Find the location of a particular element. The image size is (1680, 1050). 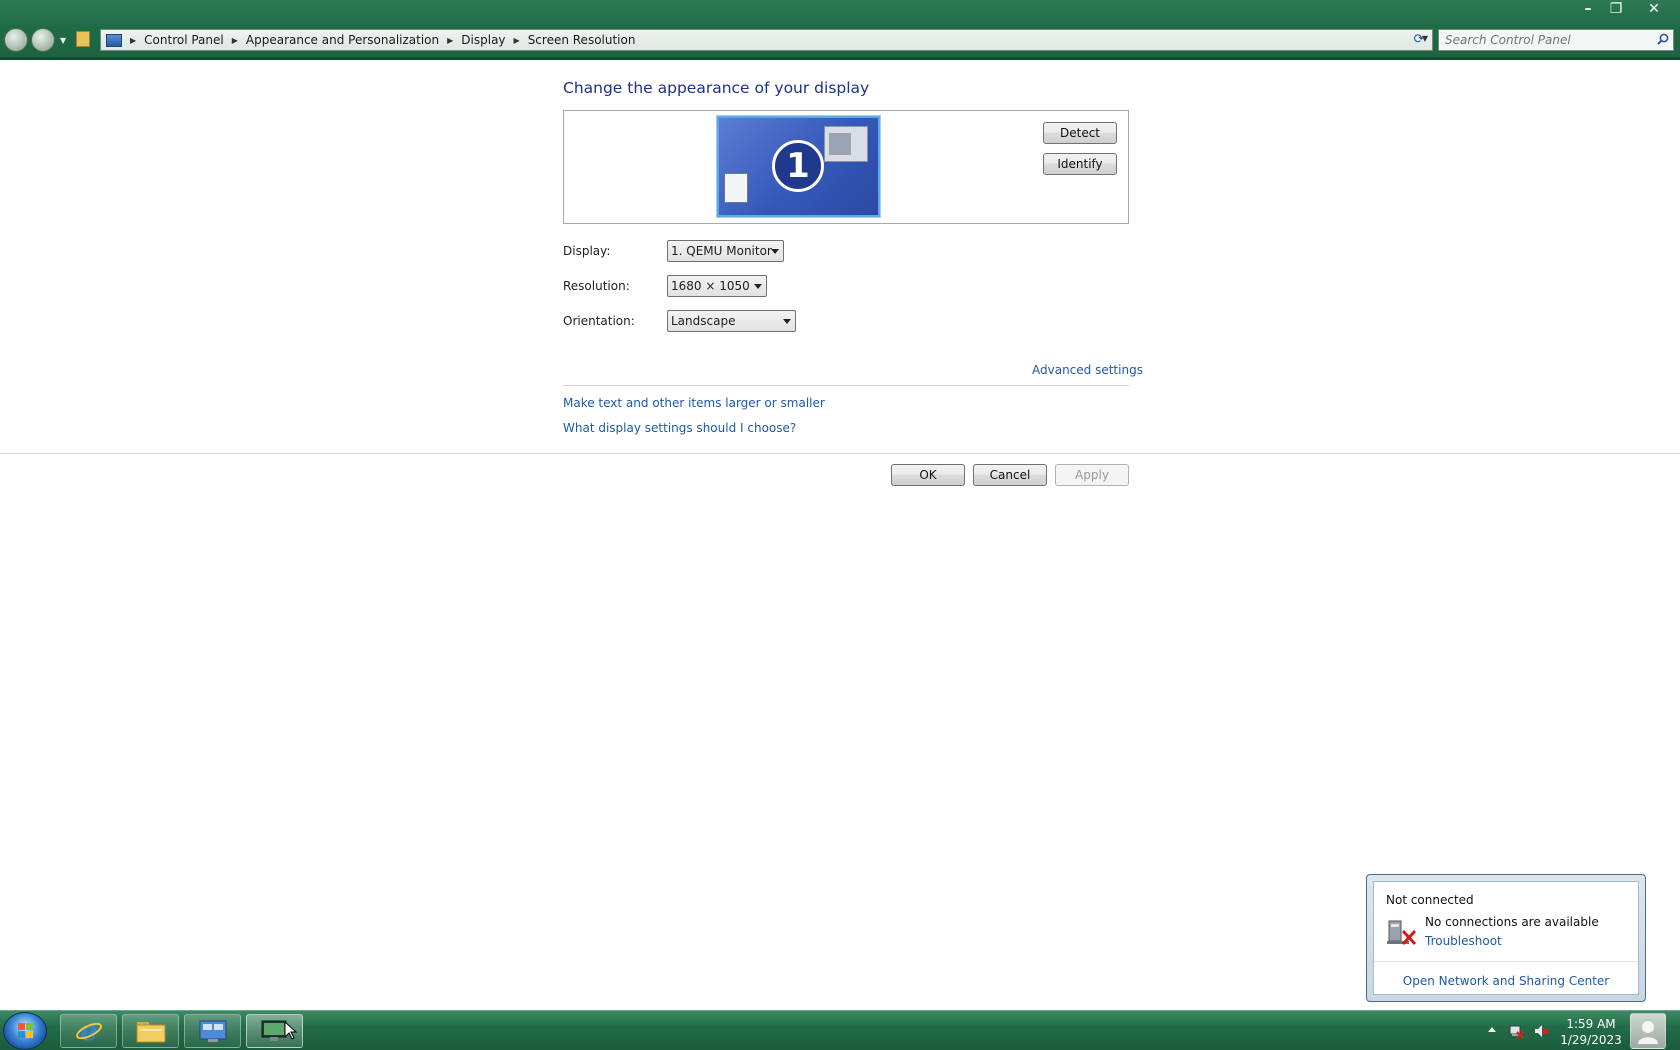

detect-button: Detect is located at coordinates (1080, 133).